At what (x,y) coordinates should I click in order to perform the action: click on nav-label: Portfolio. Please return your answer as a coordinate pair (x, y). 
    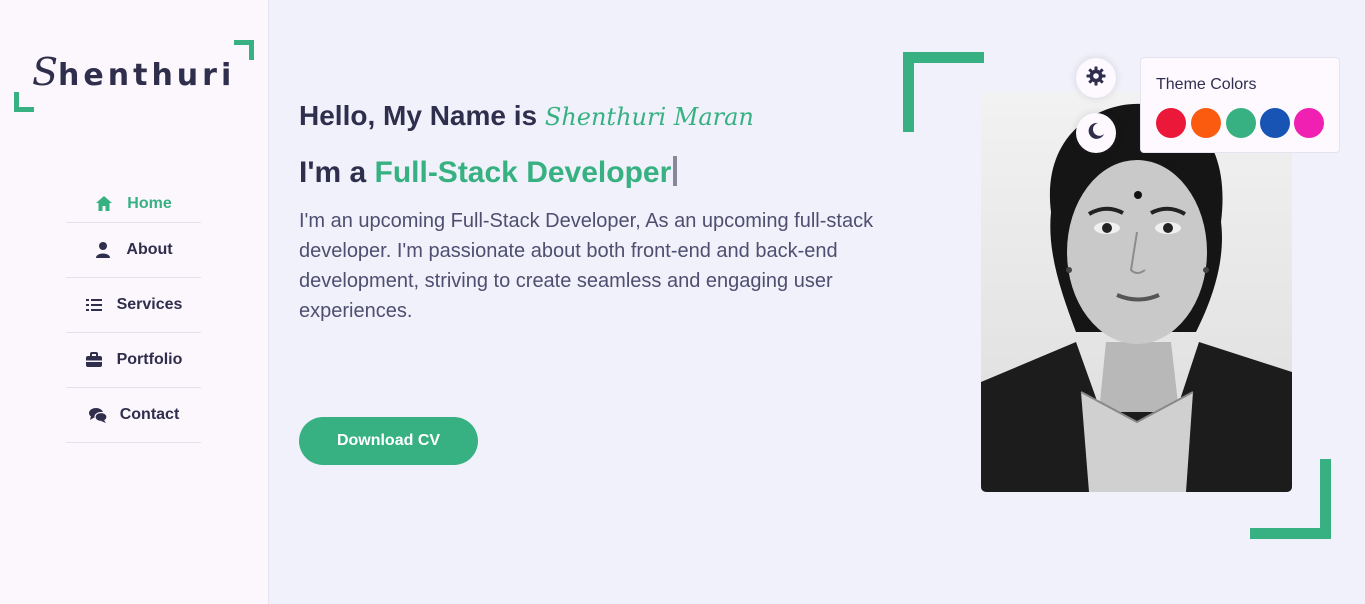
    Looking at the image, I should click on (149, 359).